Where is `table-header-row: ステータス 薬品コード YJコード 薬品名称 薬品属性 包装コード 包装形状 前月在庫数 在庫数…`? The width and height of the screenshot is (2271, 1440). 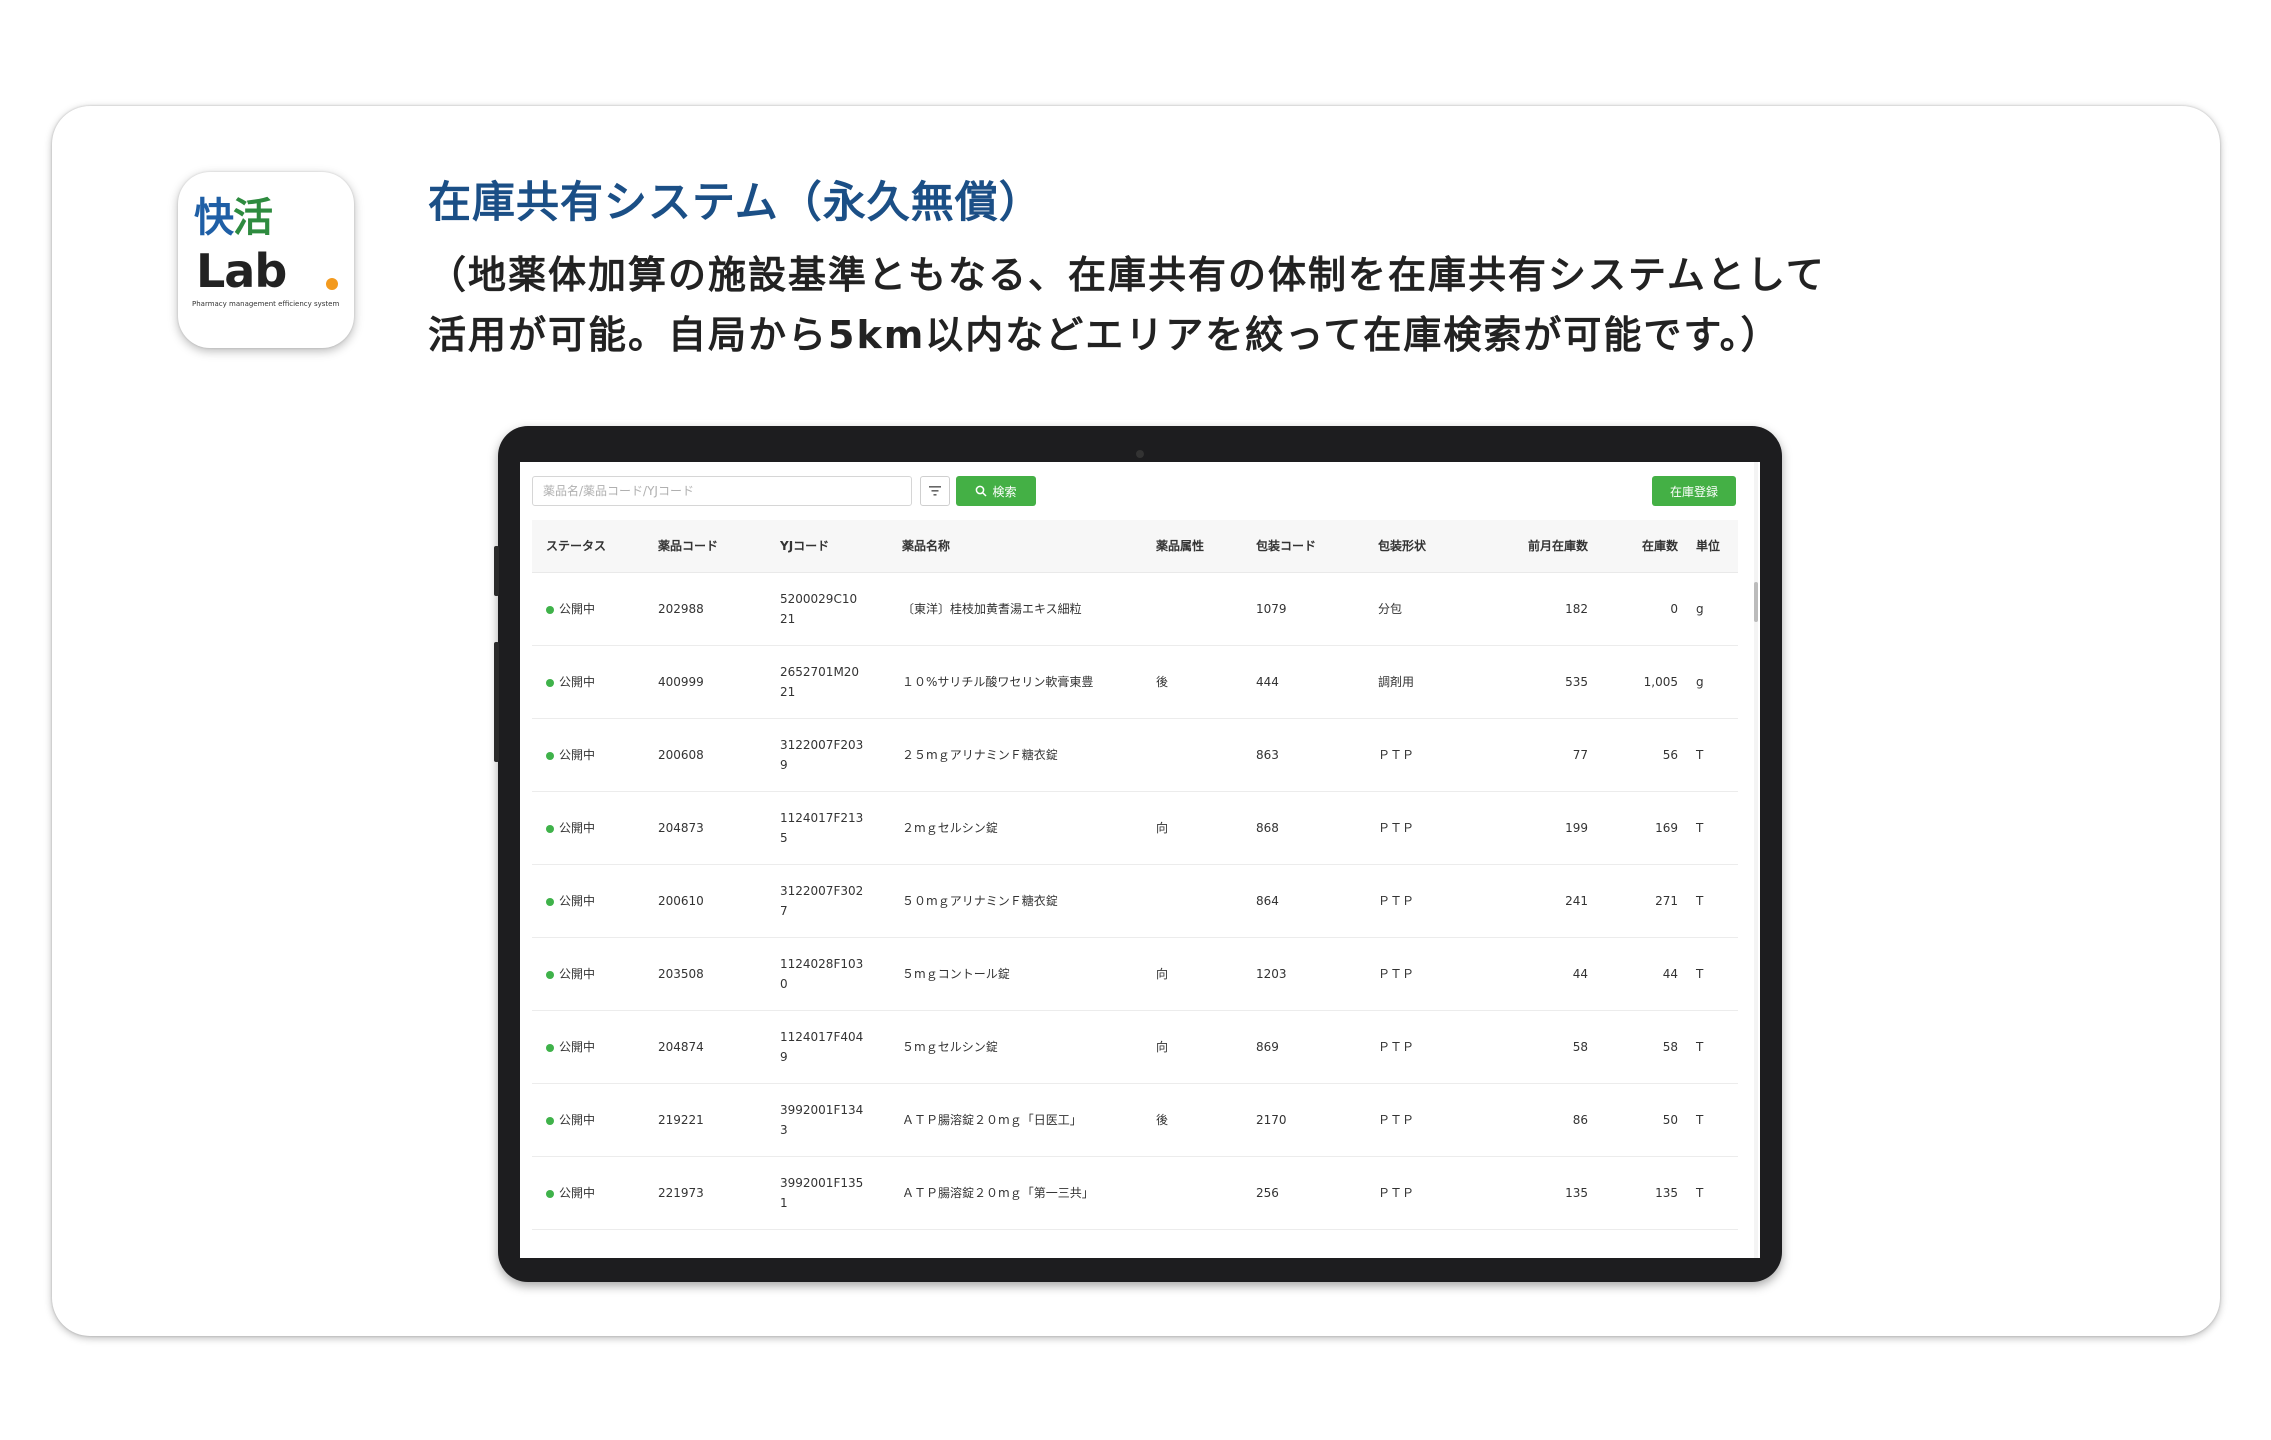 table-header-row: ステータス 薬品コード YJコード 薬品名称 薬品属性 包装コード 包装形状 前月在庫数 在庫数… is located at coordinates (1135, 546).